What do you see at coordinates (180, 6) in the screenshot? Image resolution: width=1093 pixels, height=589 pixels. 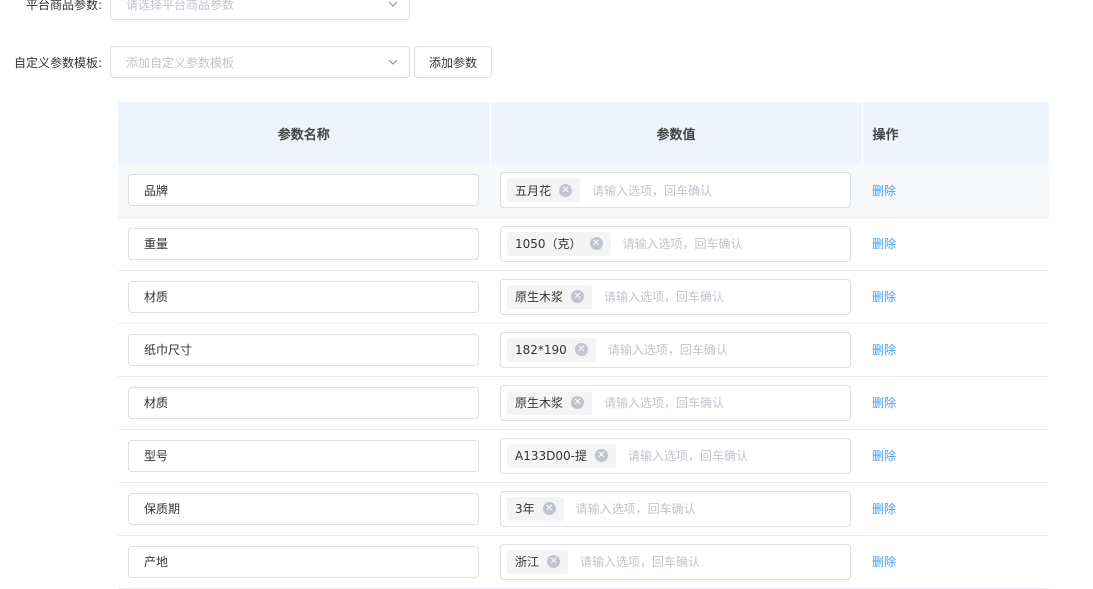 I see `platform-param-placeholder: 请选择平台商品参数` at bounding box center [180, 6].